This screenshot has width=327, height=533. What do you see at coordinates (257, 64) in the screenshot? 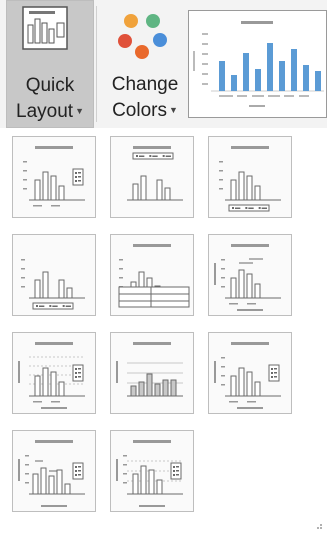
I see `chart-style-preview` at bounding box center [257, 64].